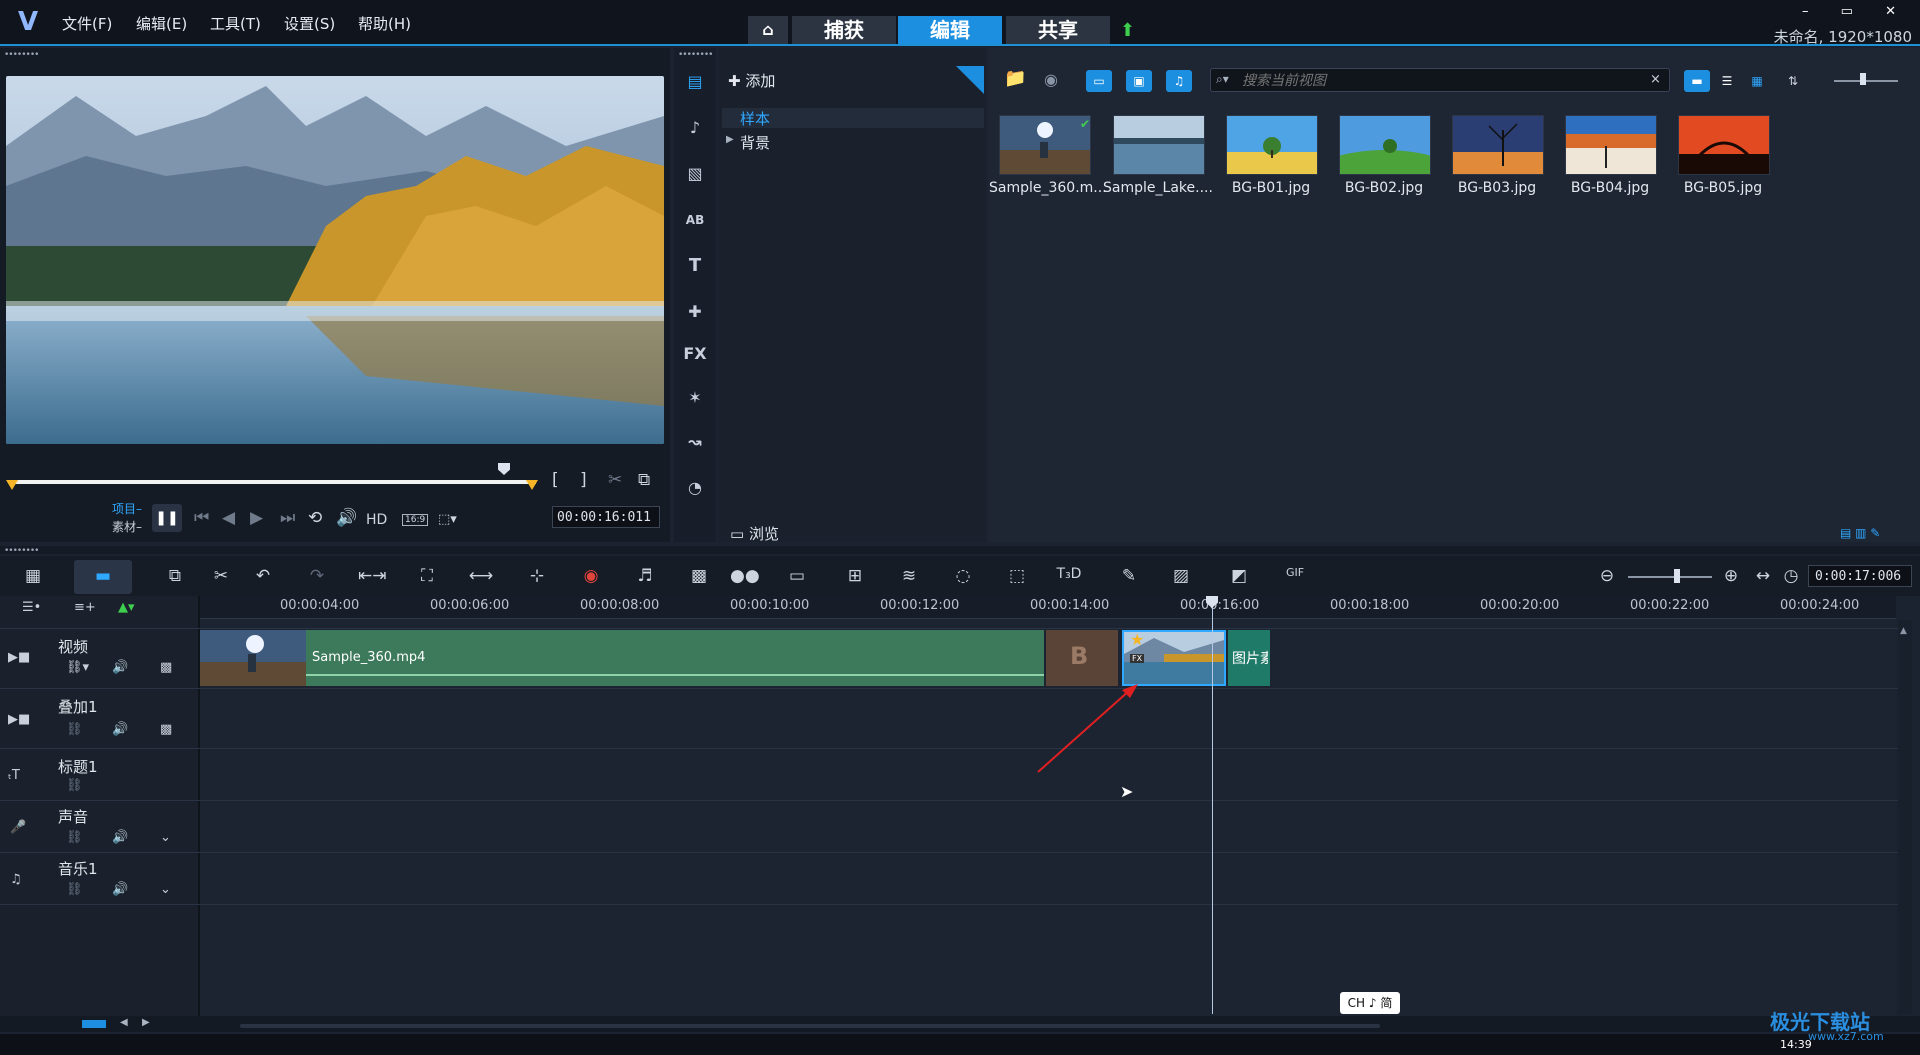  What do you see at coordinates (1763, 576) in the screenshot?
I see `fit-project-icon: ↔` at bounding box center [1763, 576].